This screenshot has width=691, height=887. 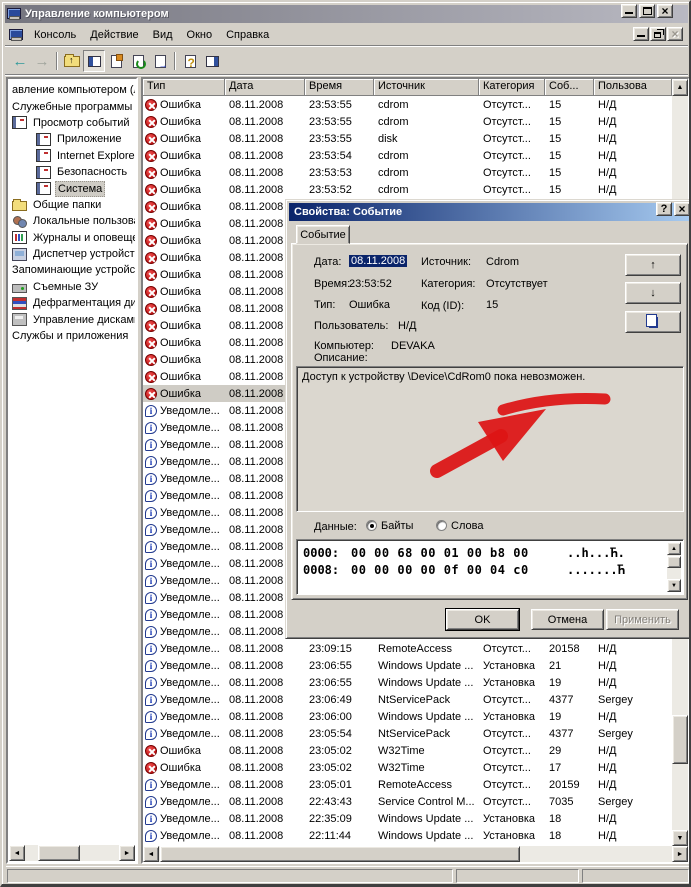 I want to click on previous-event-button: ↑, so click(x=653, y=265).